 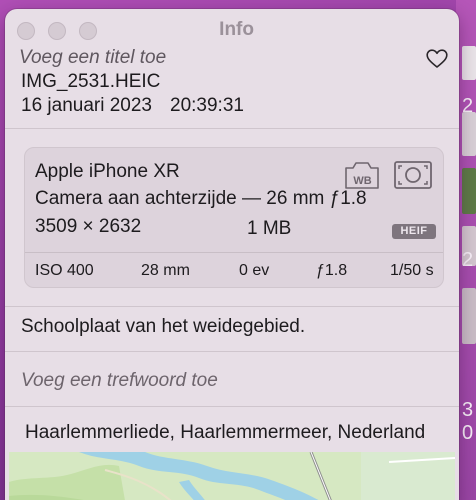 I want to click on keyword-field: Voeg een trefwoord toe, so click(x=119, y=381).